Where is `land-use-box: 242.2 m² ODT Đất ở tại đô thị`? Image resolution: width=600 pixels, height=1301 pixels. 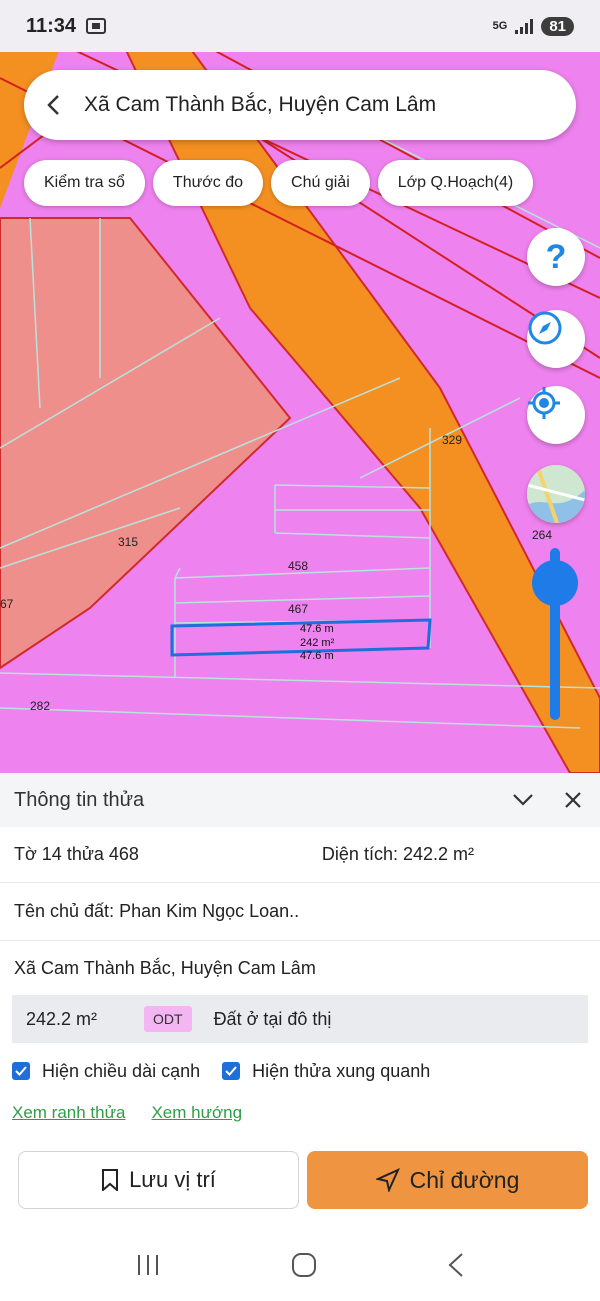 land-use-box: 242.2 m² ODT Đất ở tại đô thị is located at coordinates (300, 1019).